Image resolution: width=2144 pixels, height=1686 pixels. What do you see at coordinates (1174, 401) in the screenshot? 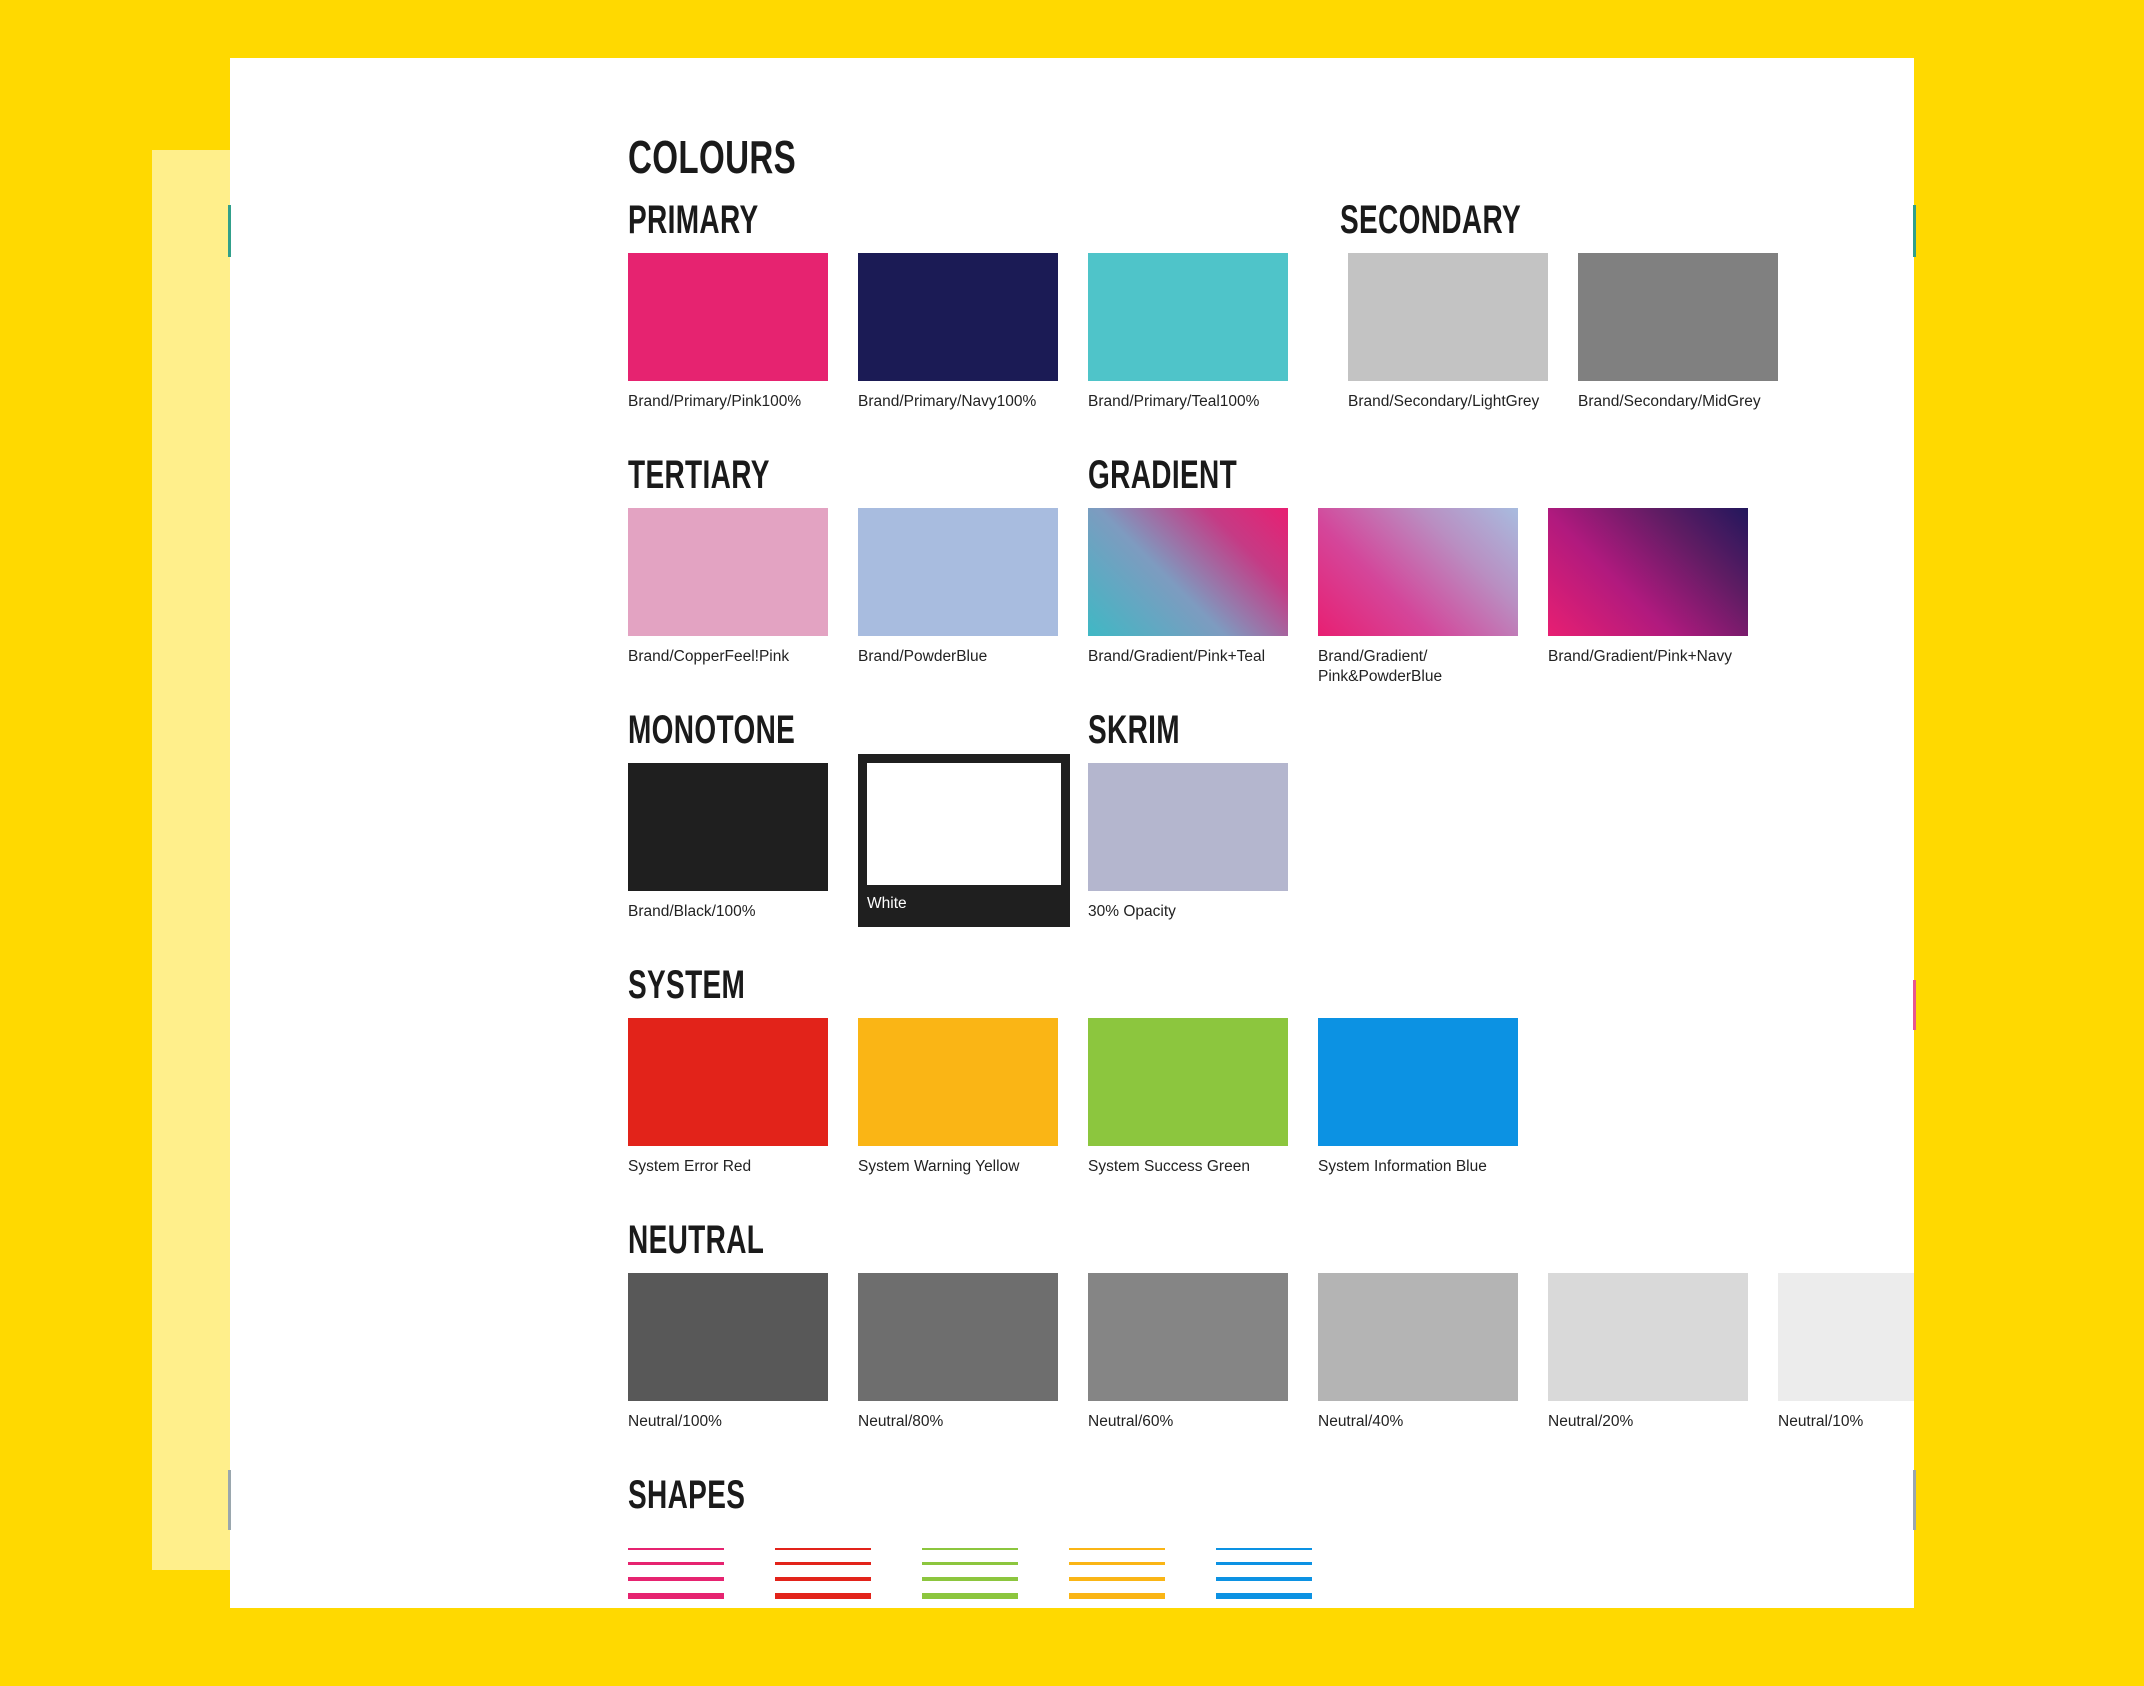
I see `swatch-label: Brand/Primary/Teal100%` at bounding box center [1174, 401].